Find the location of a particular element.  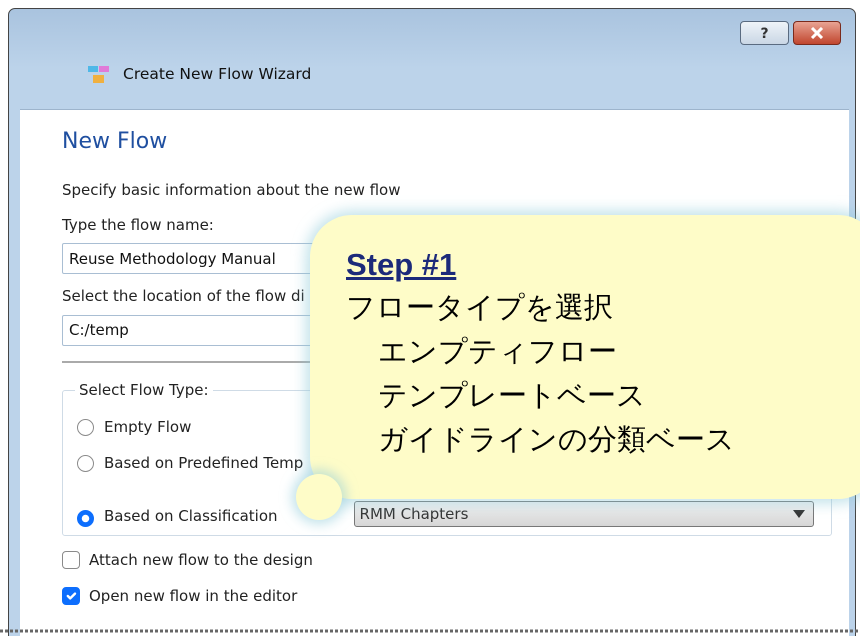

group-legend: Select Flow Type: is located at coordinates (144, 390).